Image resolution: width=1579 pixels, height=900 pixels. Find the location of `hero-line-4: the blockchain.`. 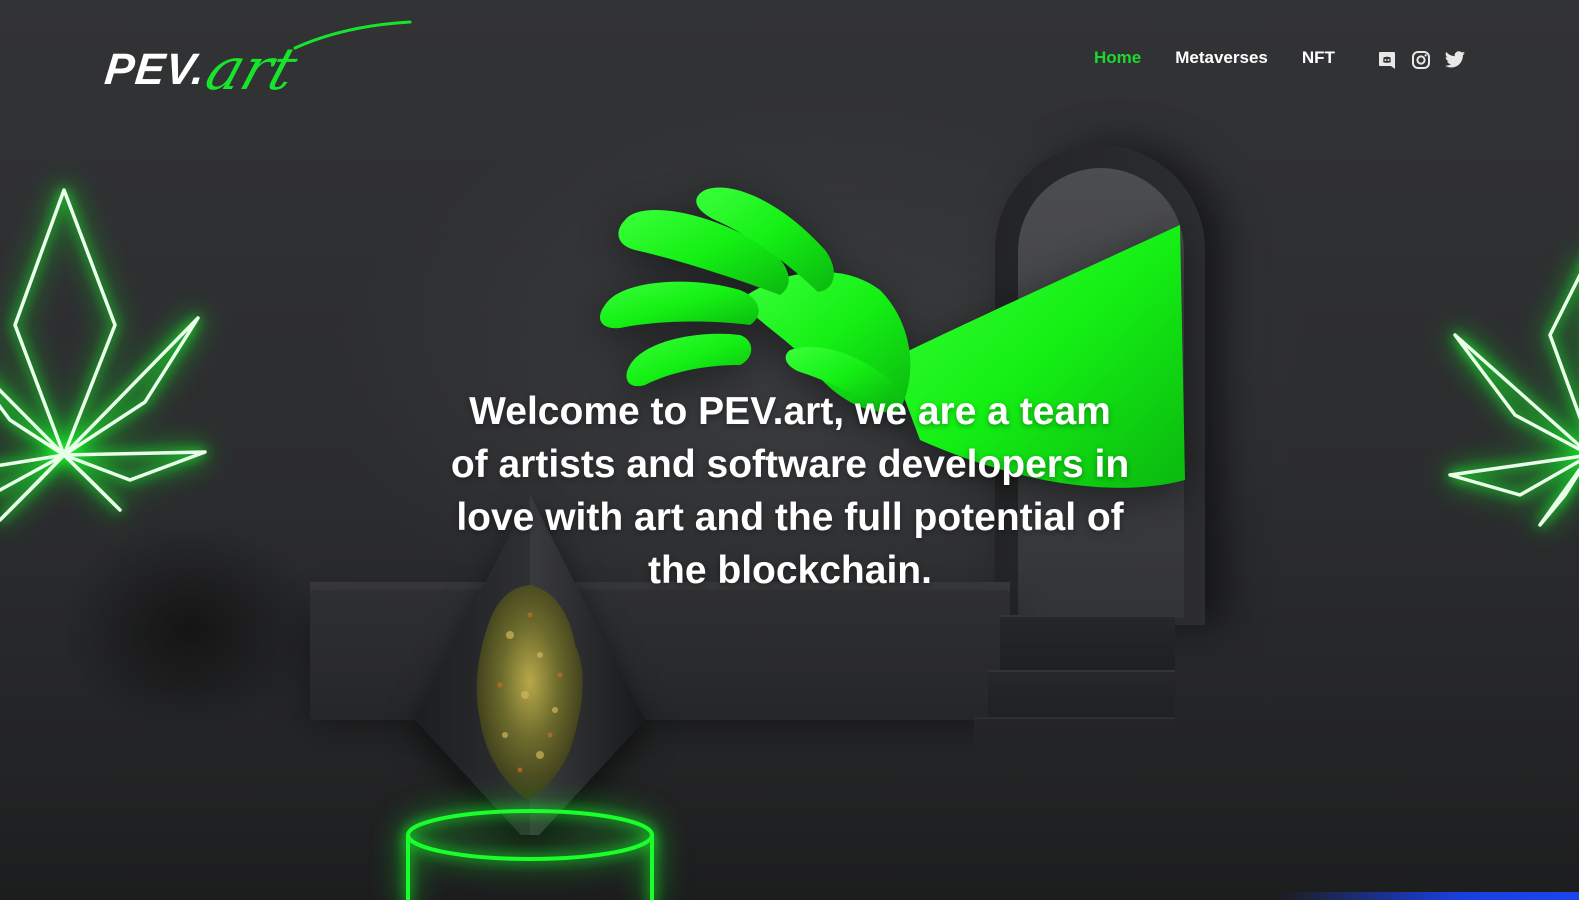

hero-line-4: the blockchain. is located at coordinates (790, 570).